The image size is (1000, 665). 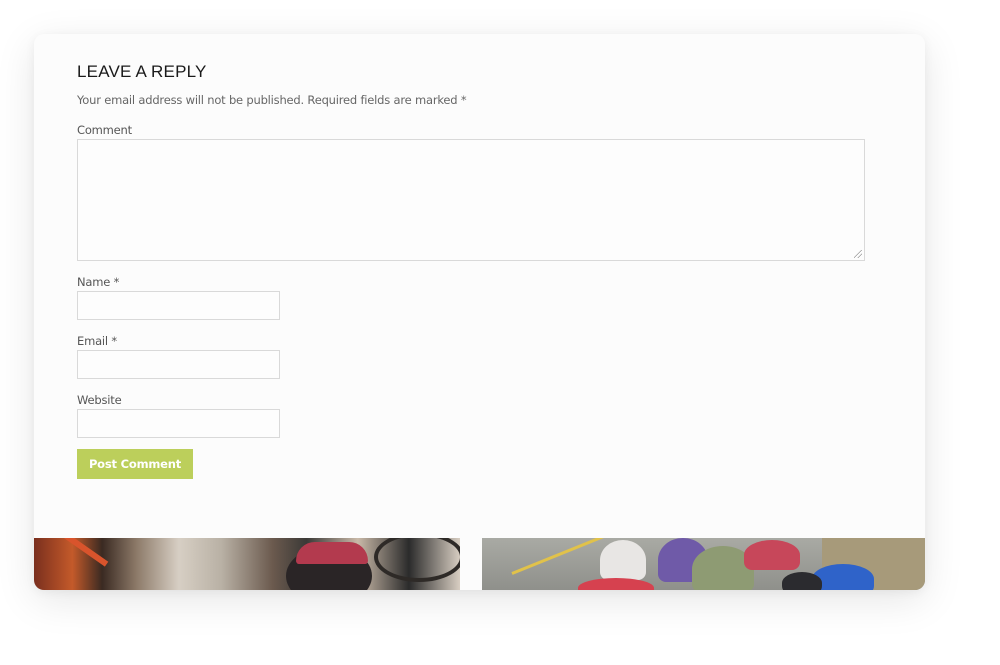 I want to click on wheel-shape, so click(x=417, y=560).